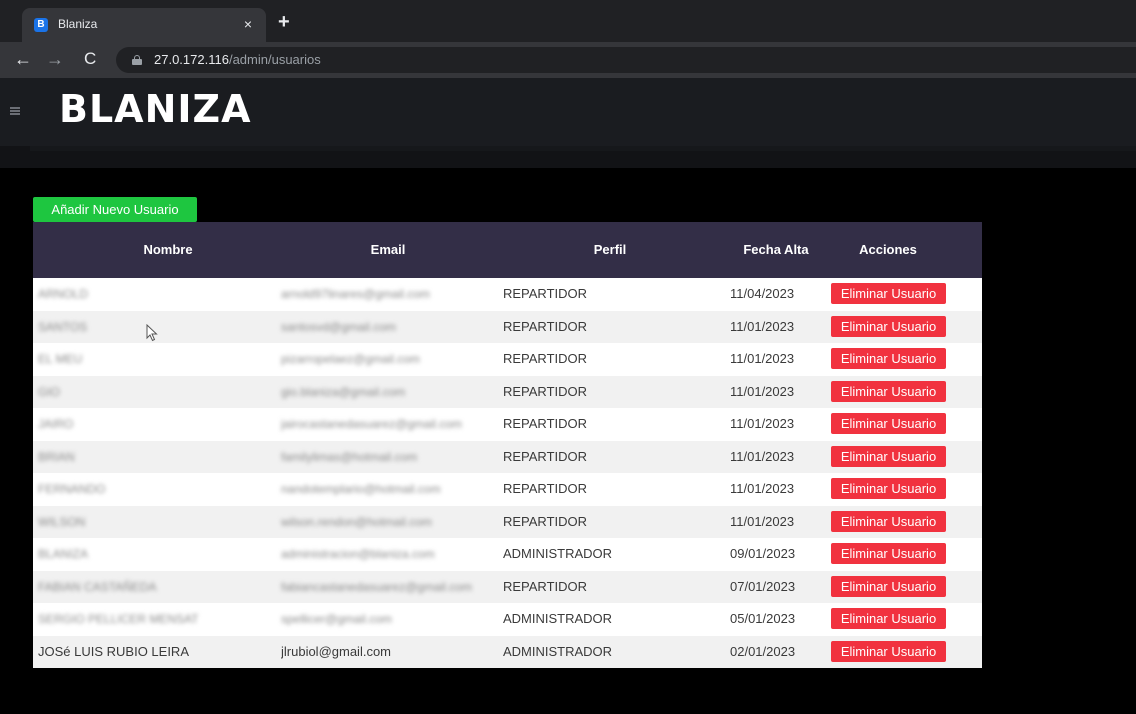 The width and height of the screenshot is (1136, 714). Describe the element at coordinates (356, 521) in the screenshot. I see `cell-email: wilson.rendon@hotmail.com` at that location.